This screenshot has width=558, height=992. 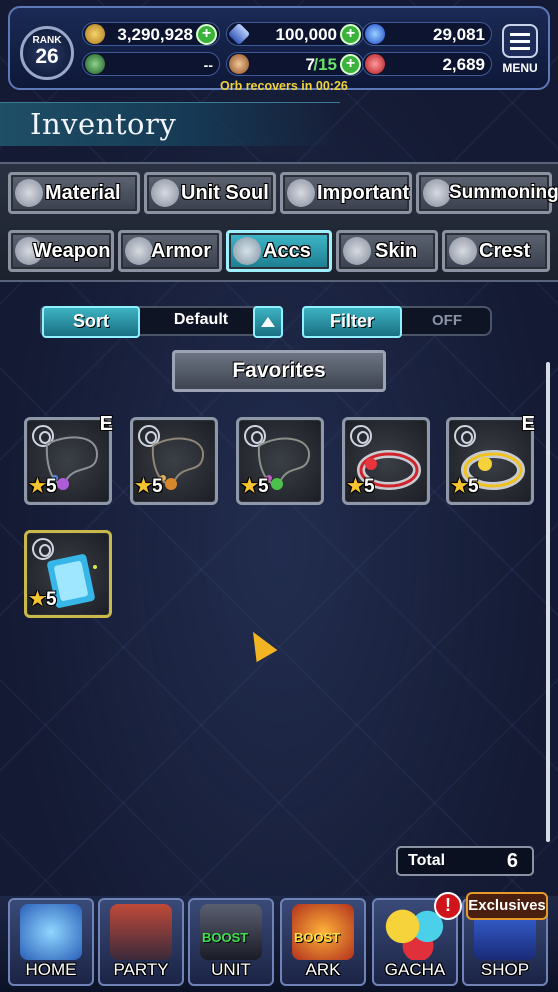 I want to click on tab-label: Unit Soul, so click(x=225, y=193).